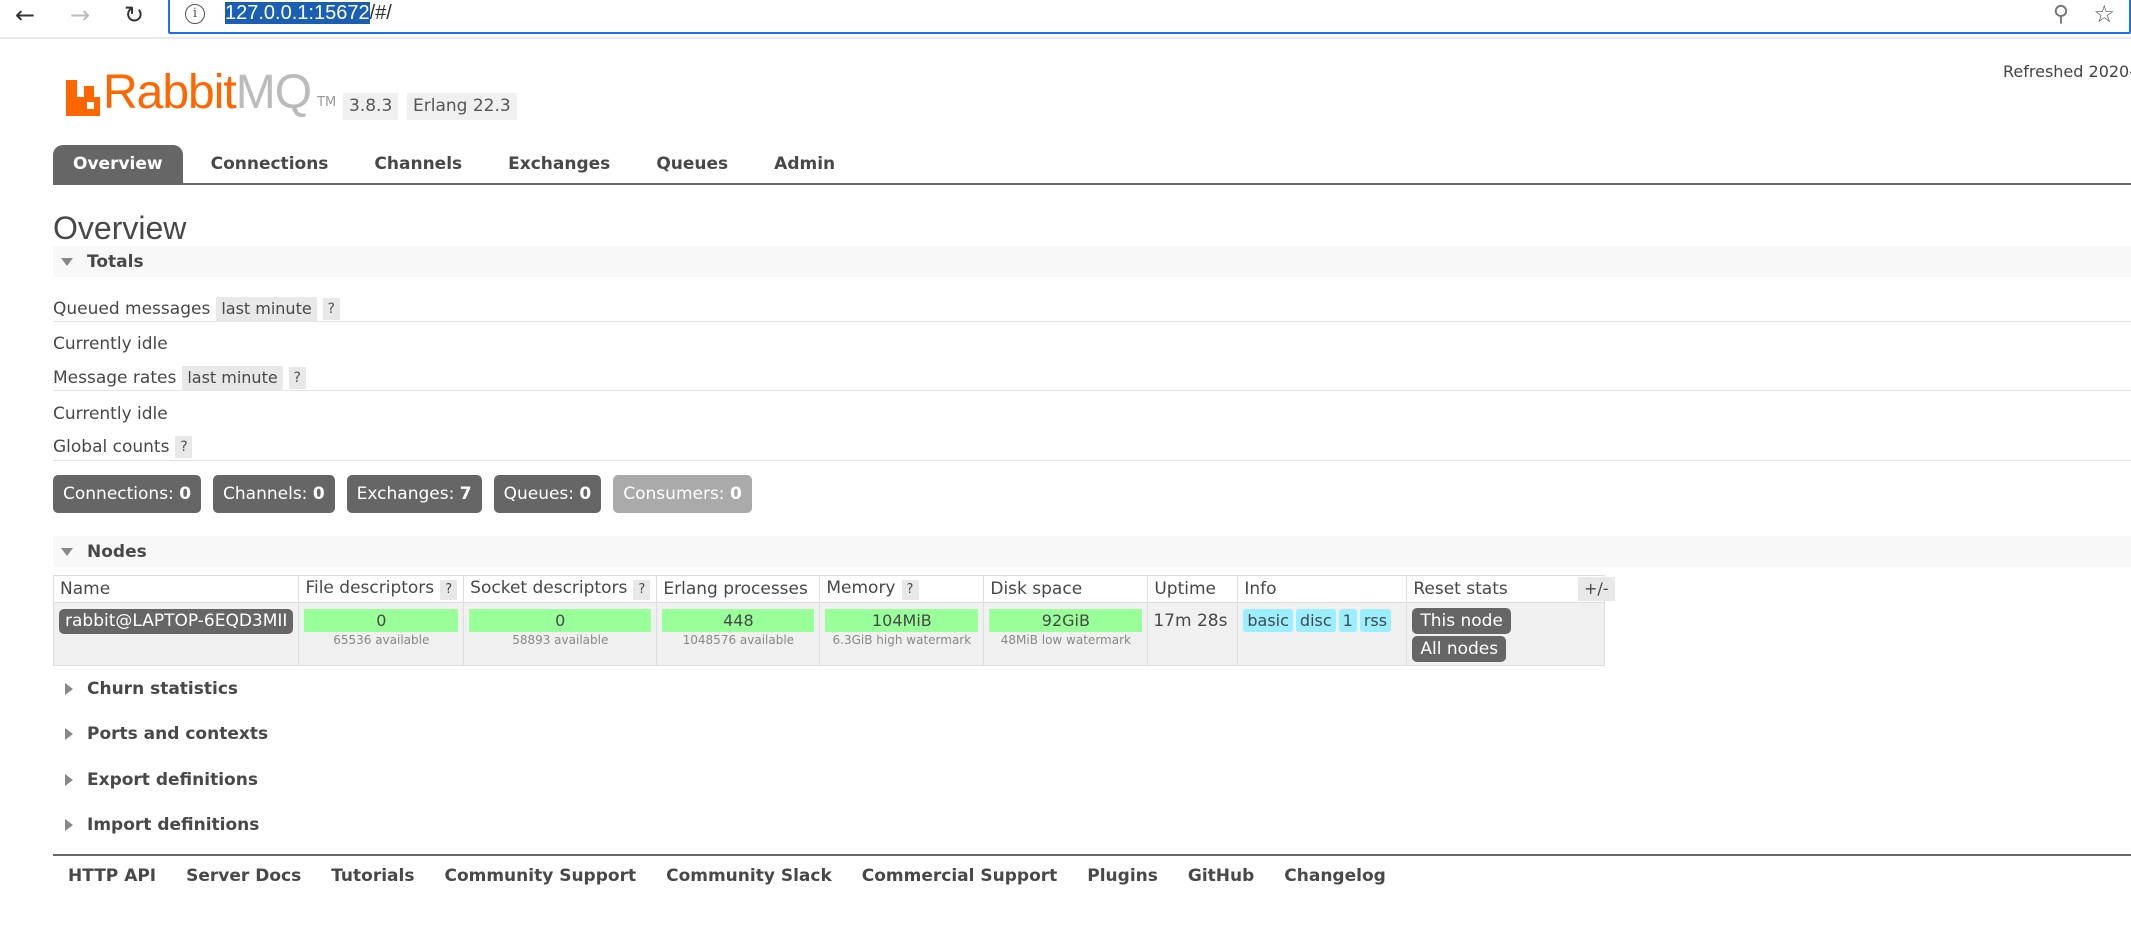 The image size is (2131, 929). Describe the element at coordinates (418, 164) in the screenshot. I see `tab-channels: Channels` at that location.